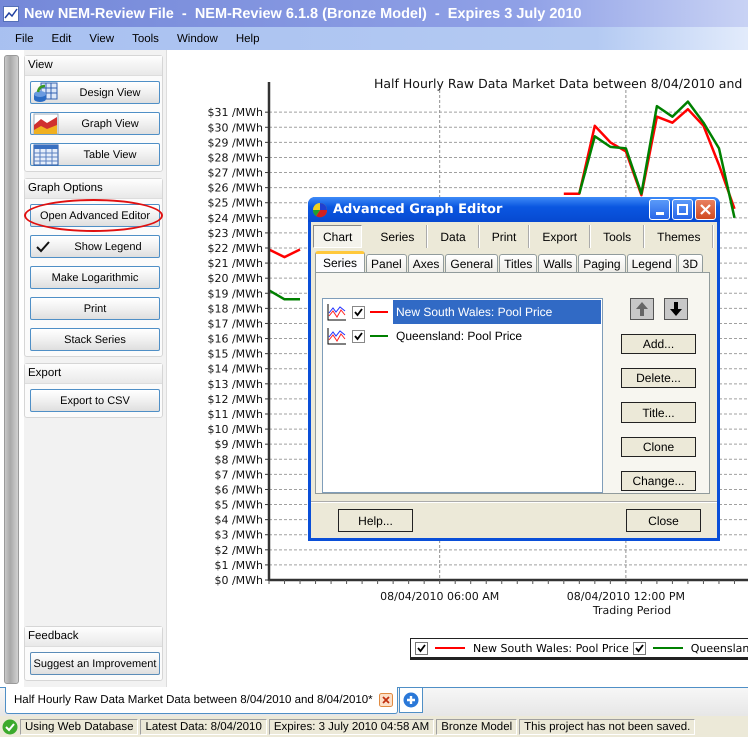 The height and width of the screenshot is (737, 748). I want to click on axis-label: $18 /MWh, so click(235, 309).